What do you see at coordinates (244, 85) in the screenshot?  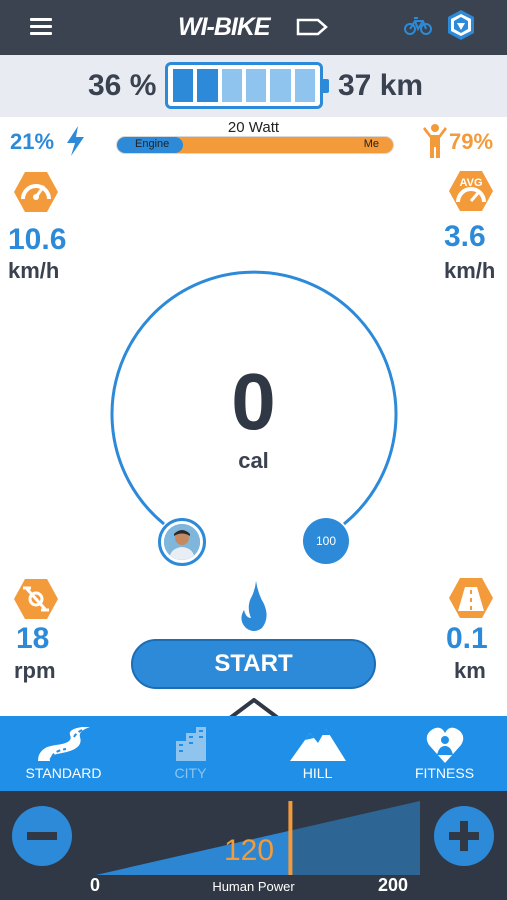 I see `battery-cells` at bounding box center [244, 85].